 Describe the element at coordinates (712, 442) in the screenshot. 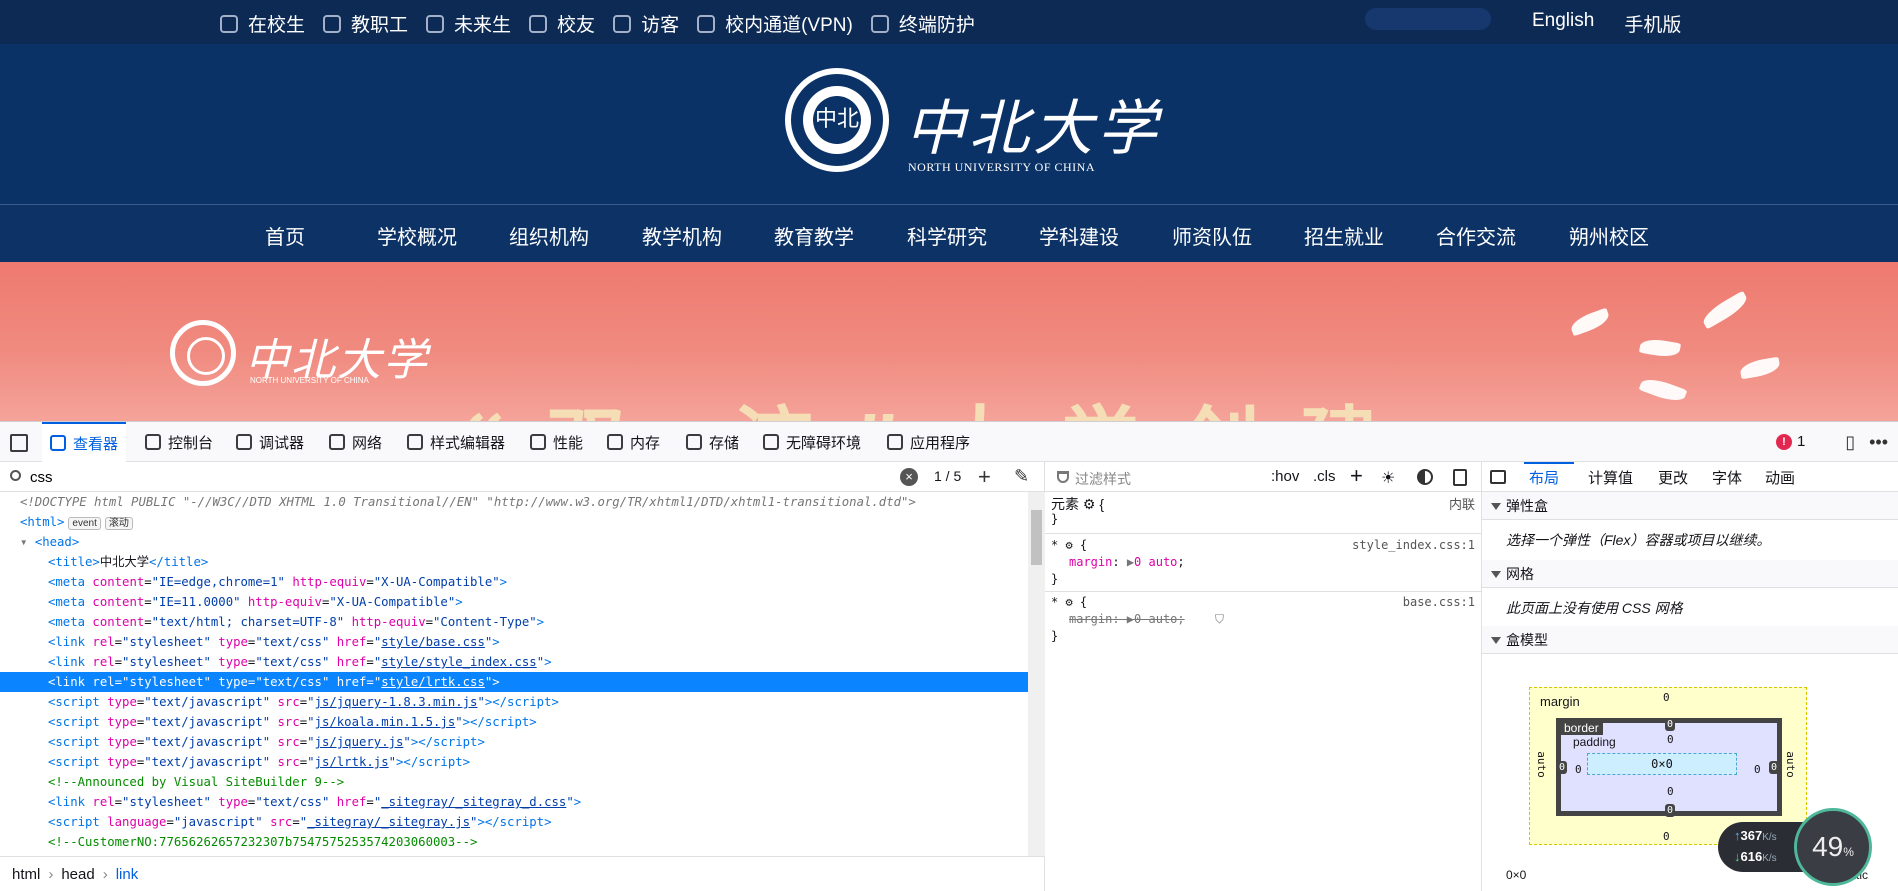

I see `tab-storage: 存储` at that location.